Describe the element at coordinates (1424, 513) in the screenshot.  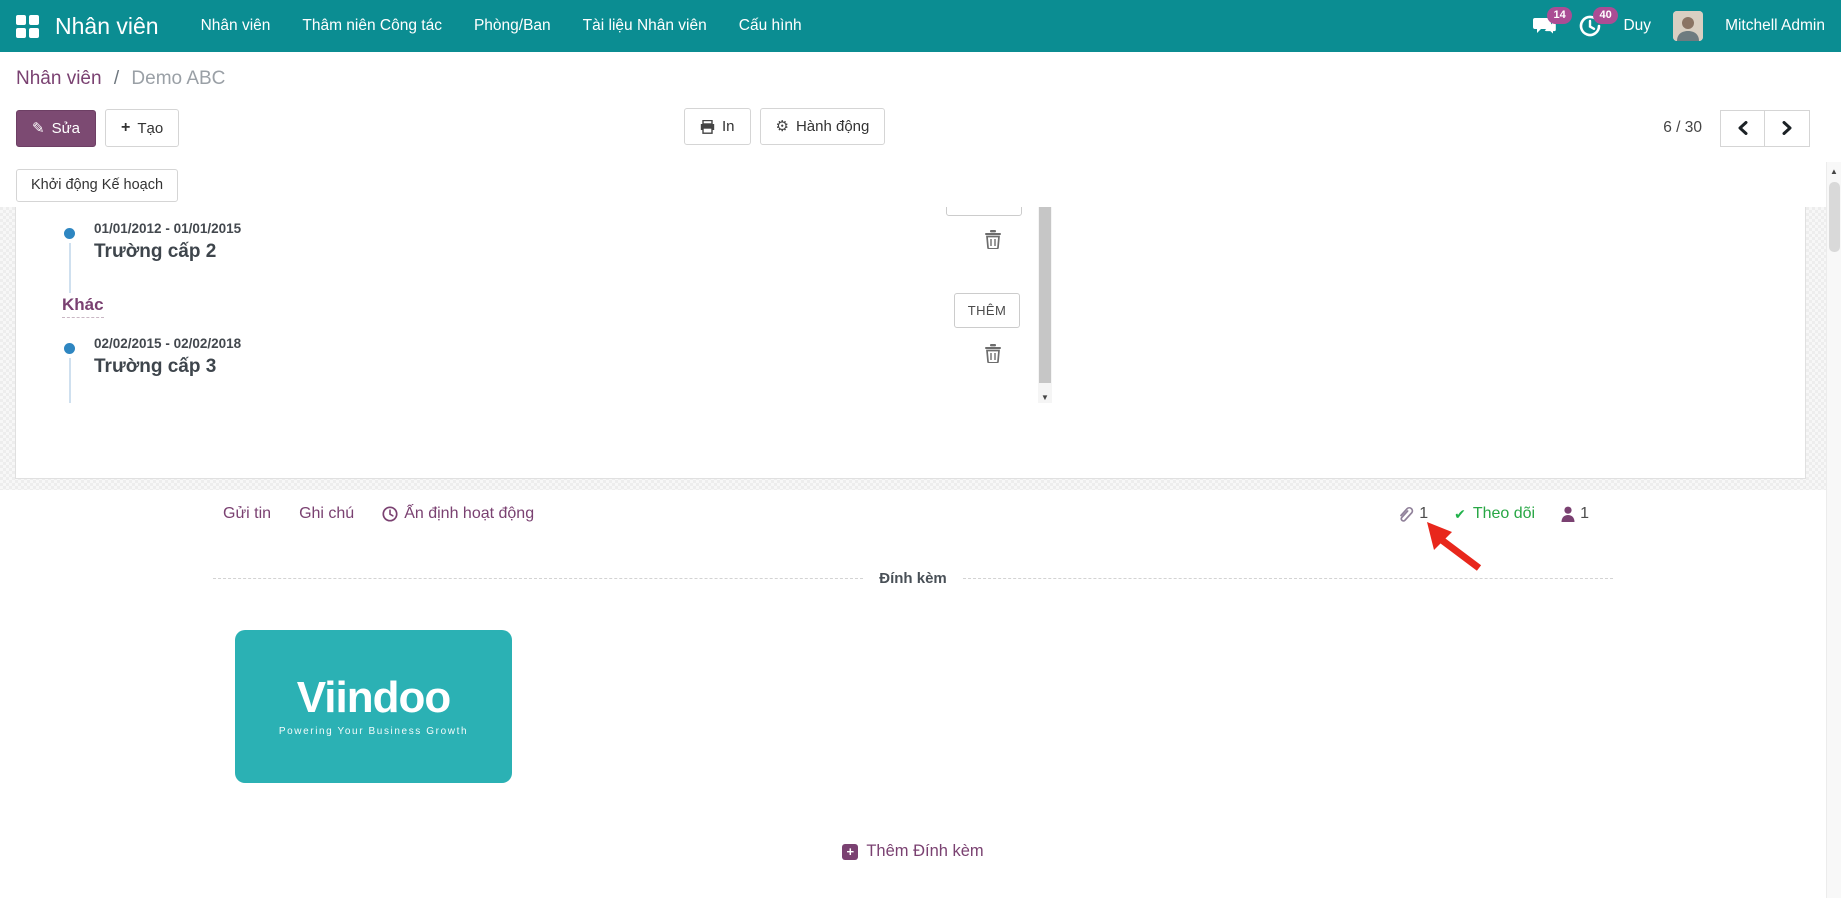
I see `attachments-count: 1` at that location.